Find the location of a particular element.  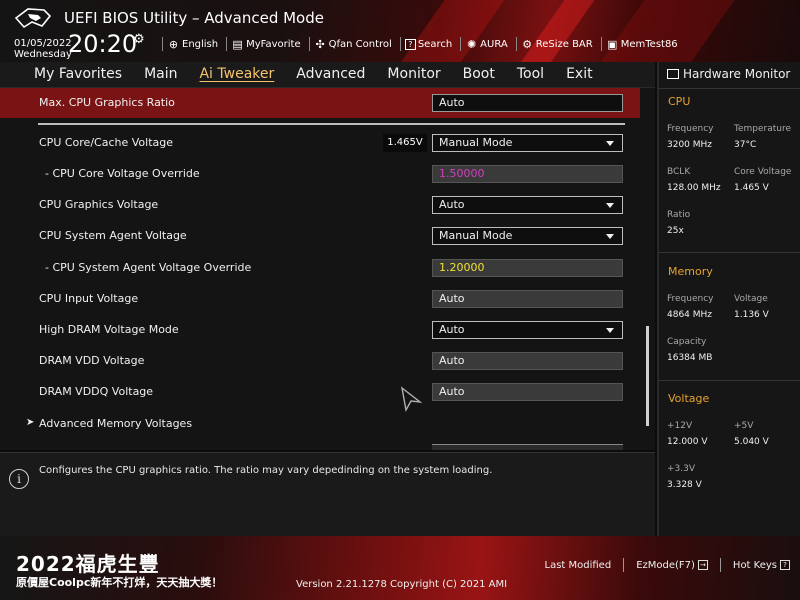

promo-banner-title: 2022福虎生豐 is located at coordinates (88, 564).